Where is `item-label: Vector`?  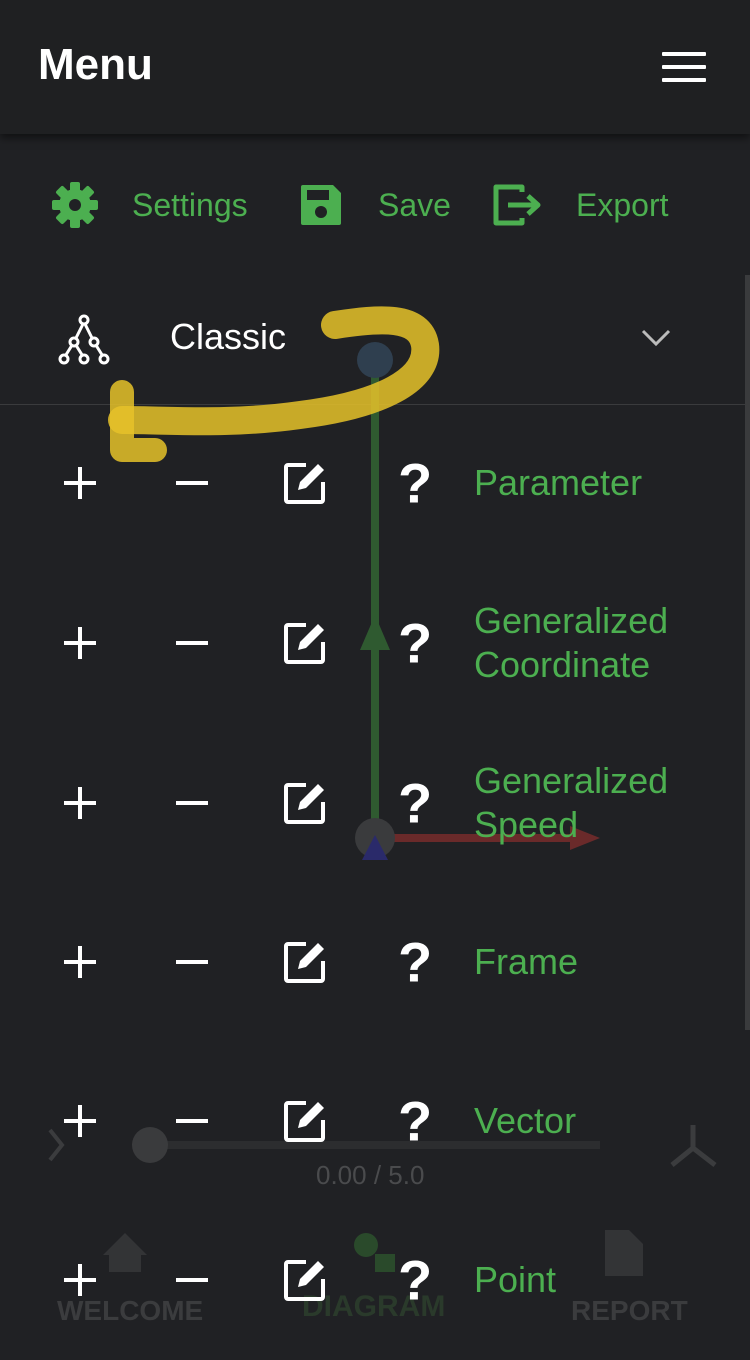 item-label: Vector is located at coordinates (525, 1120).